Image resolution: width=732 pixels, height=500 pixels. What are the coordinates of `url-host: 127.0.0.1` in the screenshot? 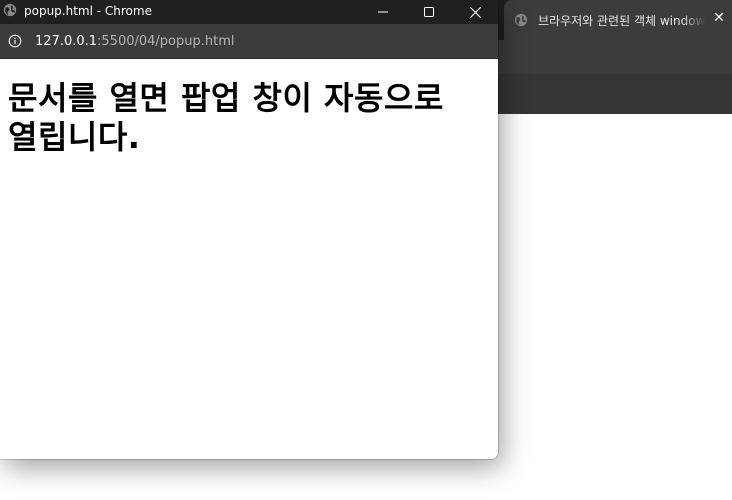 It's located at (66, 41).